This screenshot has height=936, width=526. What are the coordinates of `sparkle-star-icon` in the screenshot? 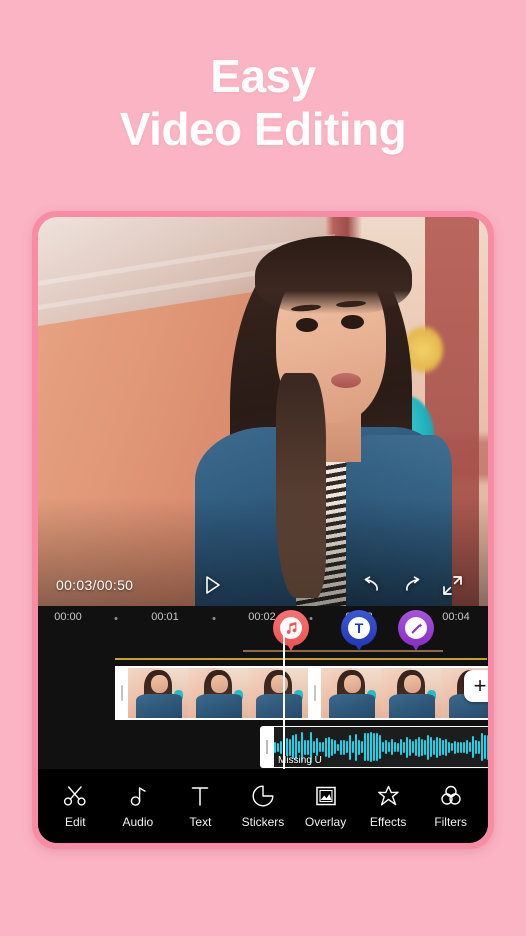 It's located at (388, 796).